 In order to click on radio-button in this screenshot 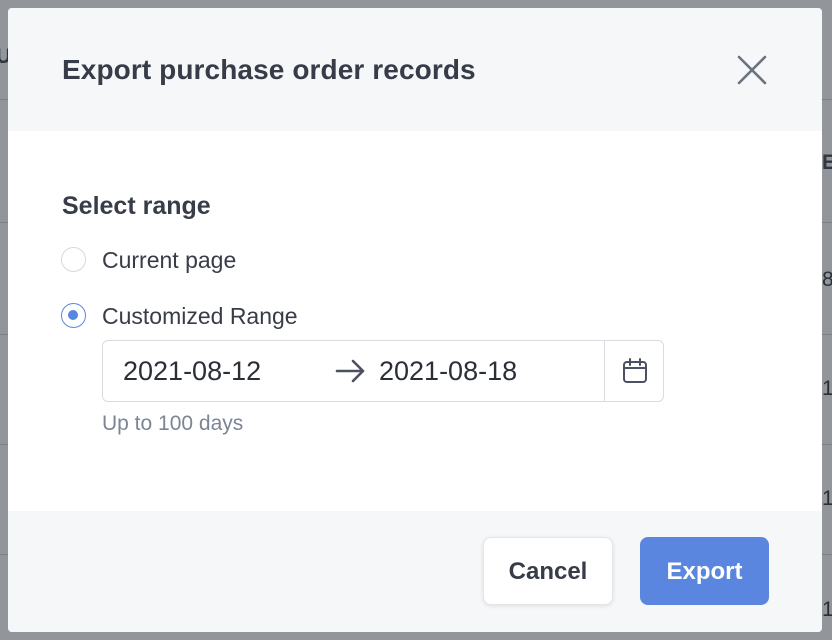, I will do `click(73, 259)`.